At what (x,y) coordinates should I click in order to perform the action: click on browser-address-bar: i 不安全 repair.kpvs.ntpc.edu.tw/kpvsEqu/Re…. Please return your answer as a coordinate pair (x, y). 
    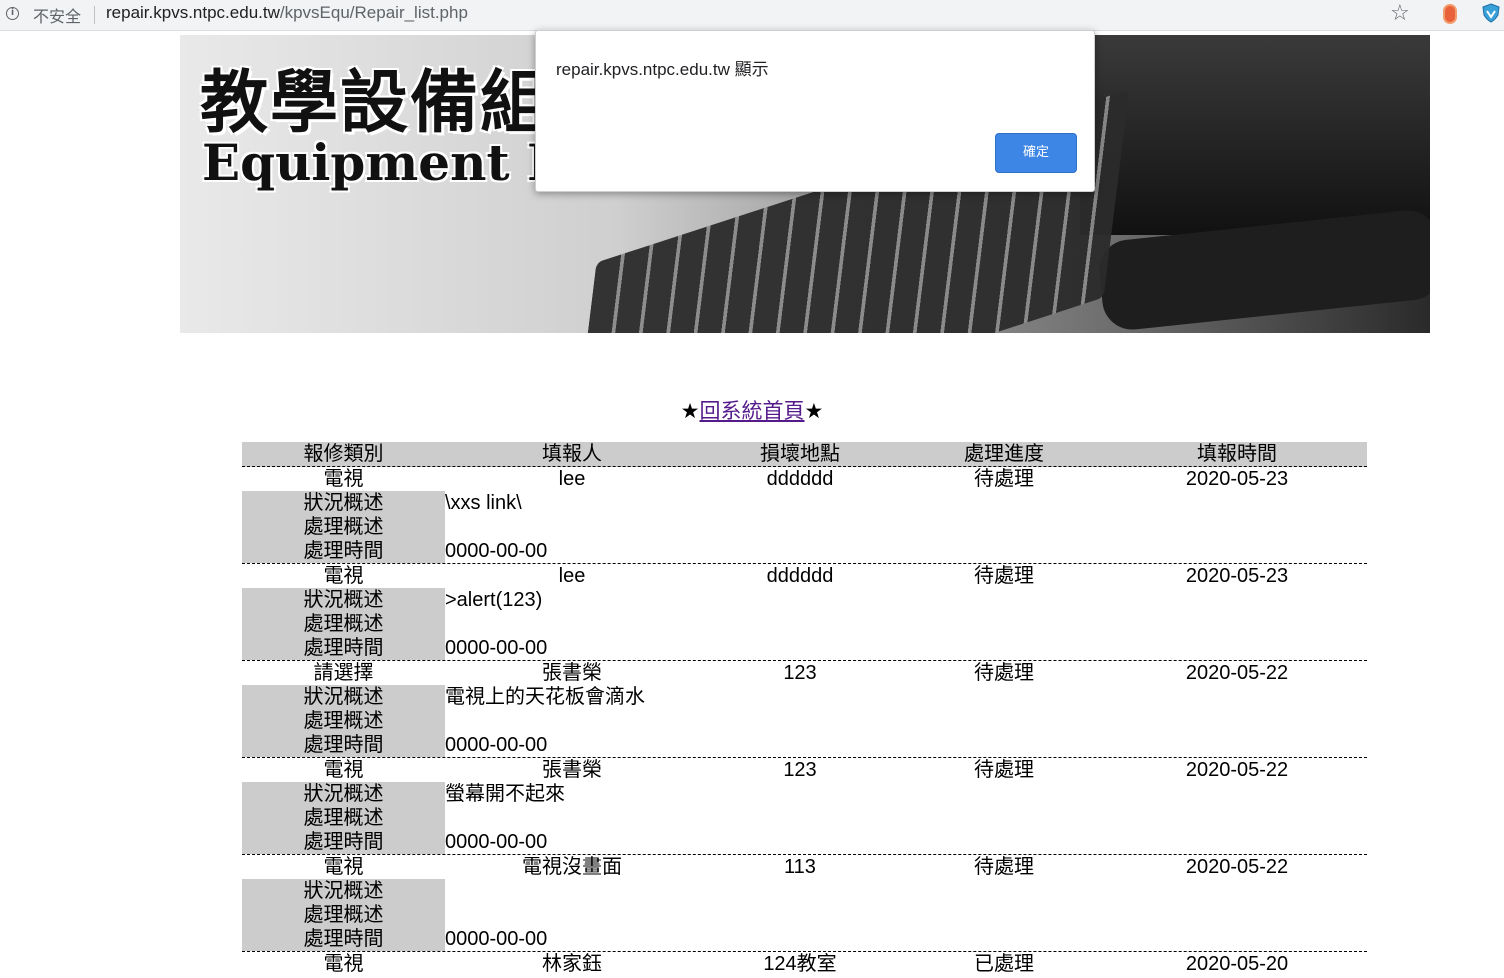
    Looking at the image, I should click on (752, 15).